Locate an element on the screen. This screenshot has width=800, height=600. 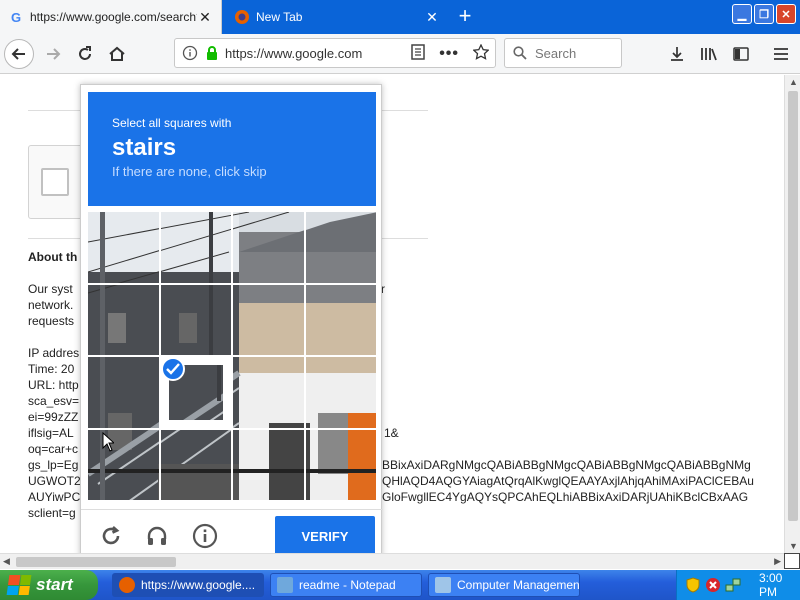
windows-flag-icon is located at coordinates (19, 585).